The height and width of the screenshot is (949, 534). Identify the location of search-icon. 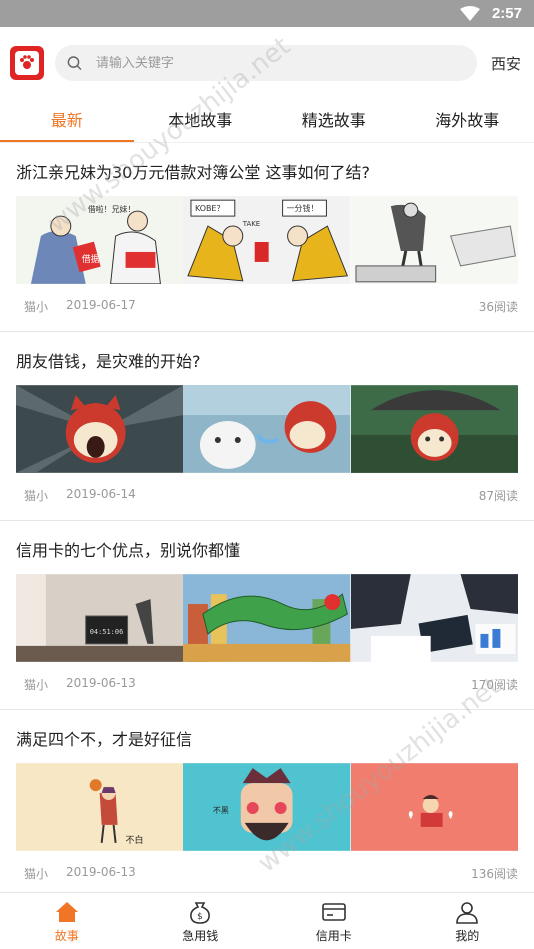
(74, 63).